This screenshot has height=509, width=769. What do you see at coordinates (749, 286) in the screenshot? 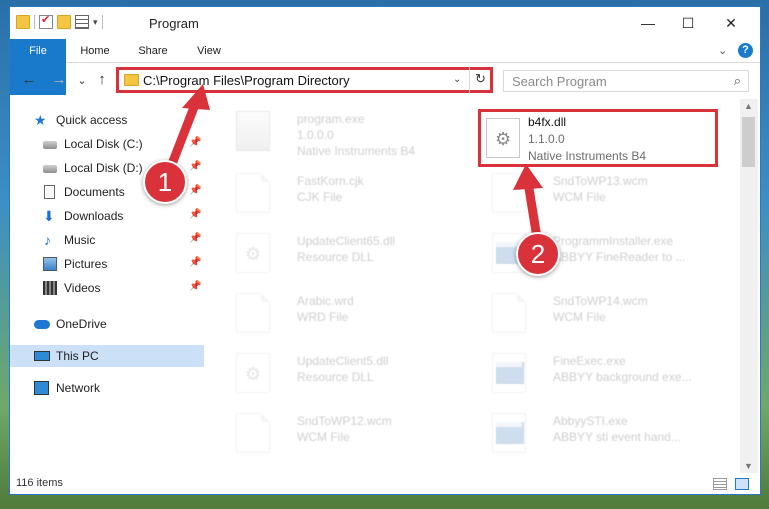
I see `vertical-scrollbar: ▲ ▼` at bounding box center [749, 286].